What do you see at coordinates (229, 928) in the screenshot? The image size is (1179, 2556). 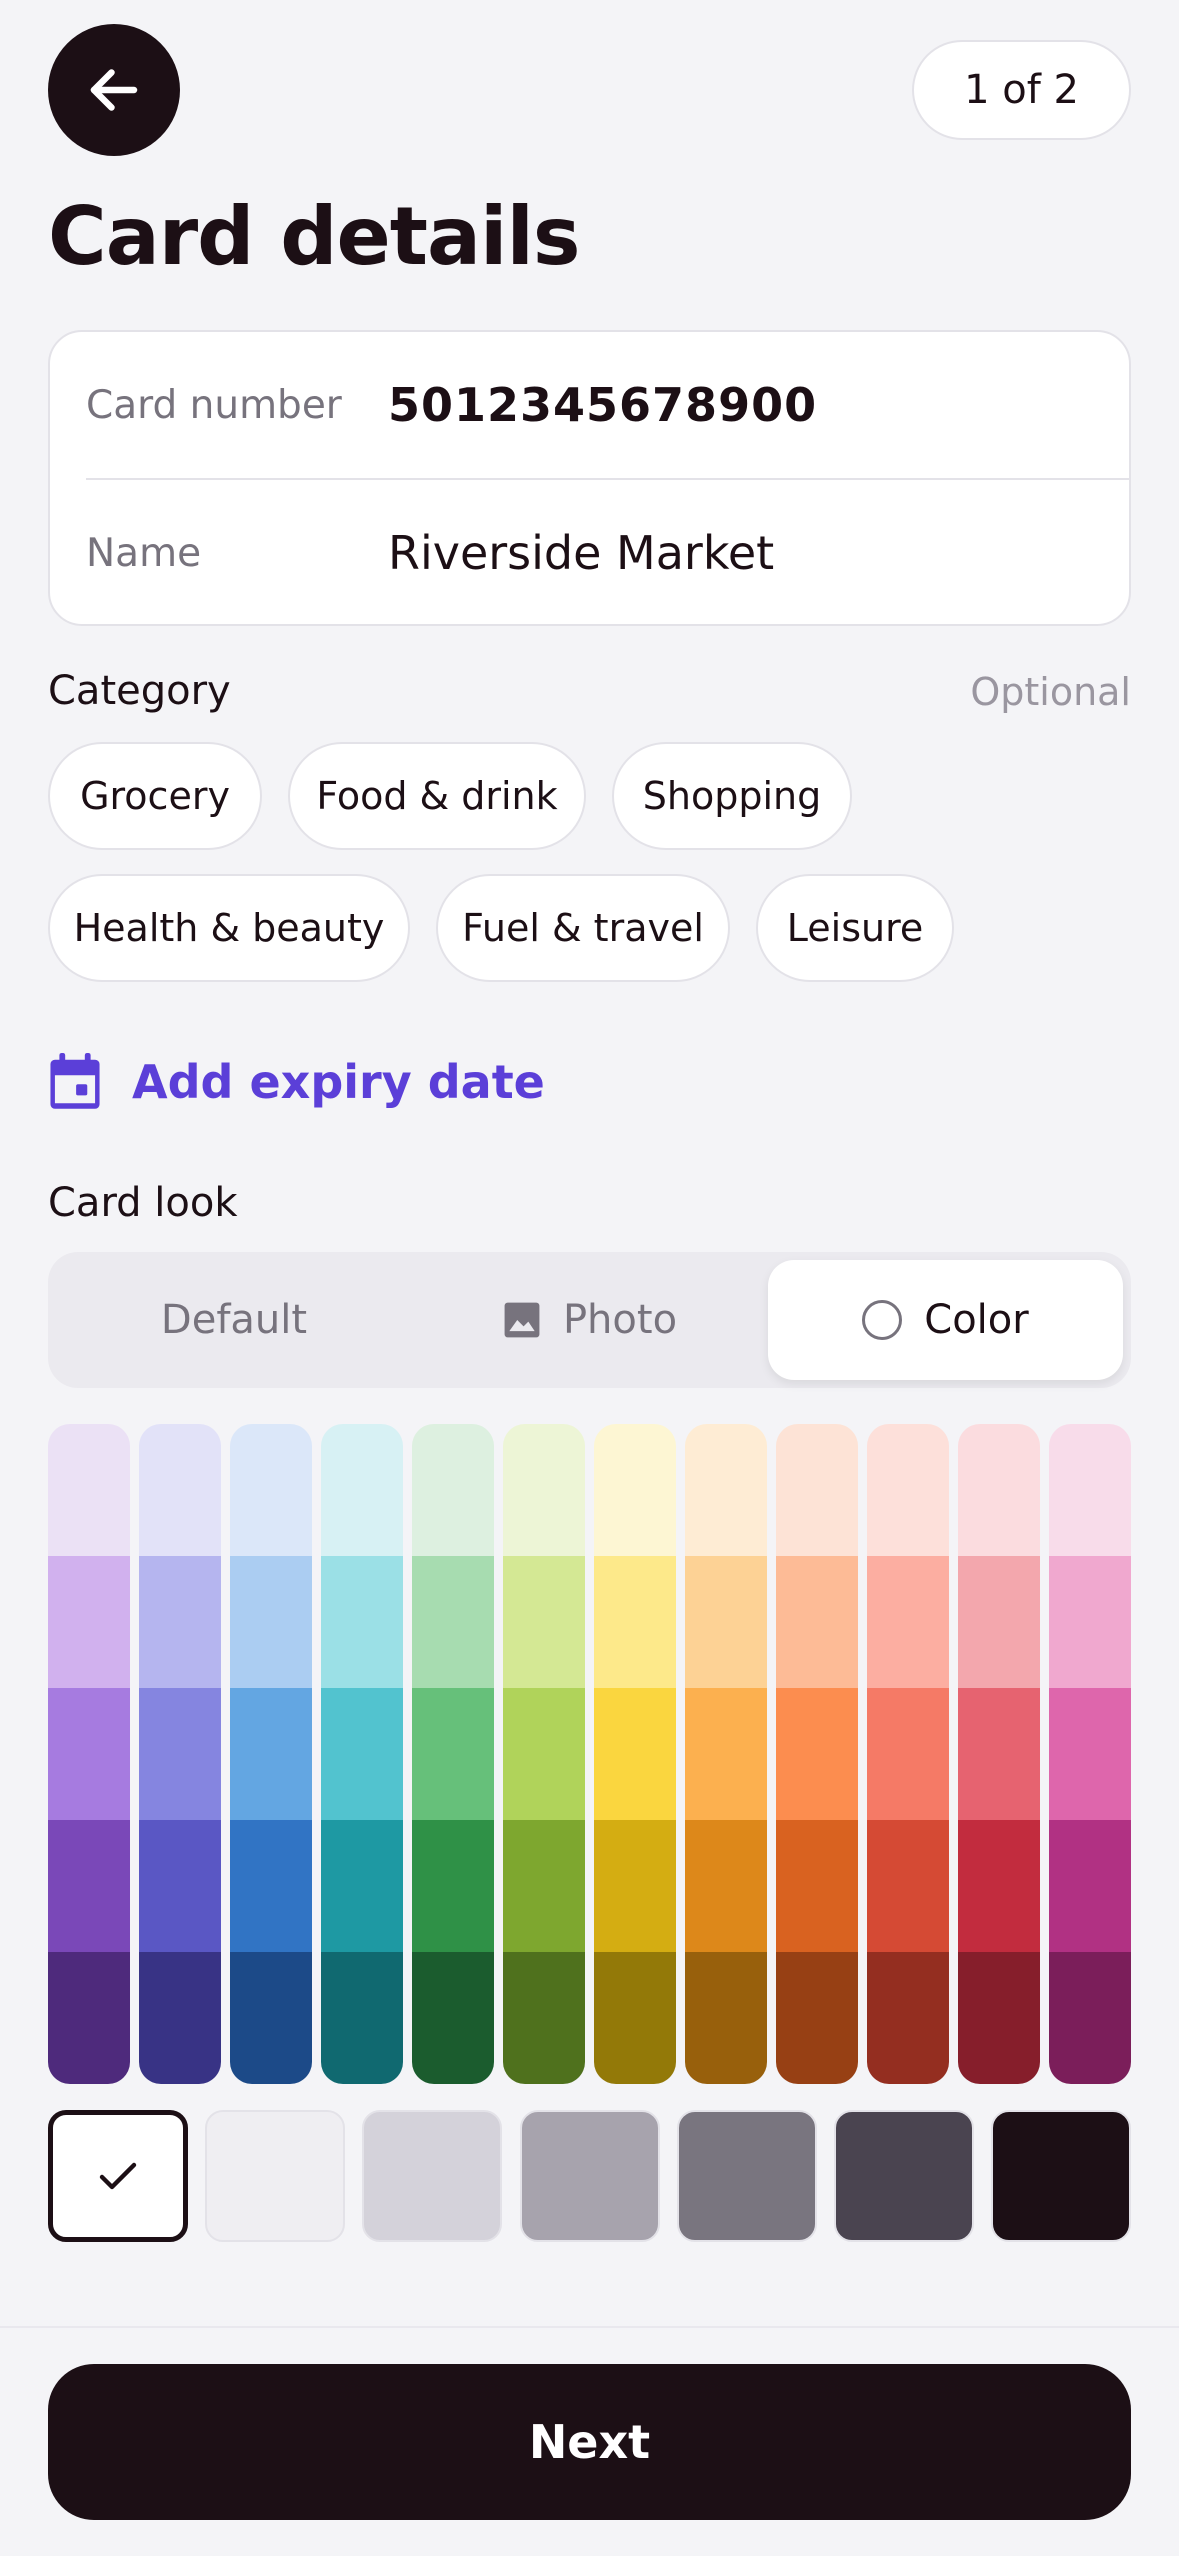 I see `category-chip-health-beauty: Health & beauty` at bounding box center [229, 928].